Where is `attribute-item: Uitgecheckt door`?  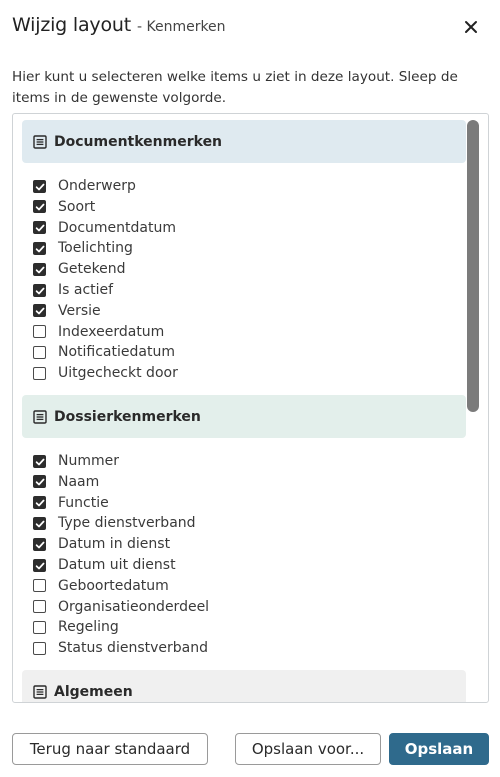 attribute-item: Uitgecheckt door is located at coordinates (105, 373).